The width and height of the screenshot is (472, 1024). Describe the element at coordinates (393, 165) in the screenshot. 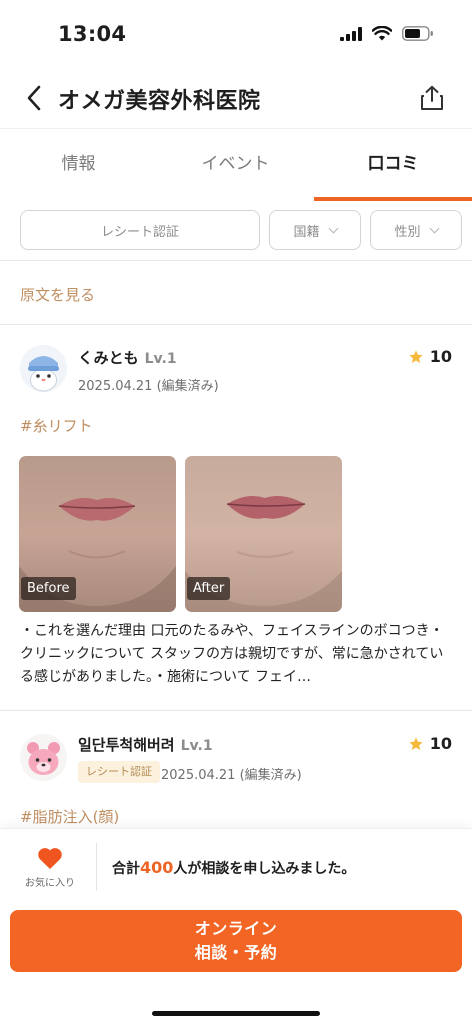

I see `tab-reviews: 口コミ` at that location.